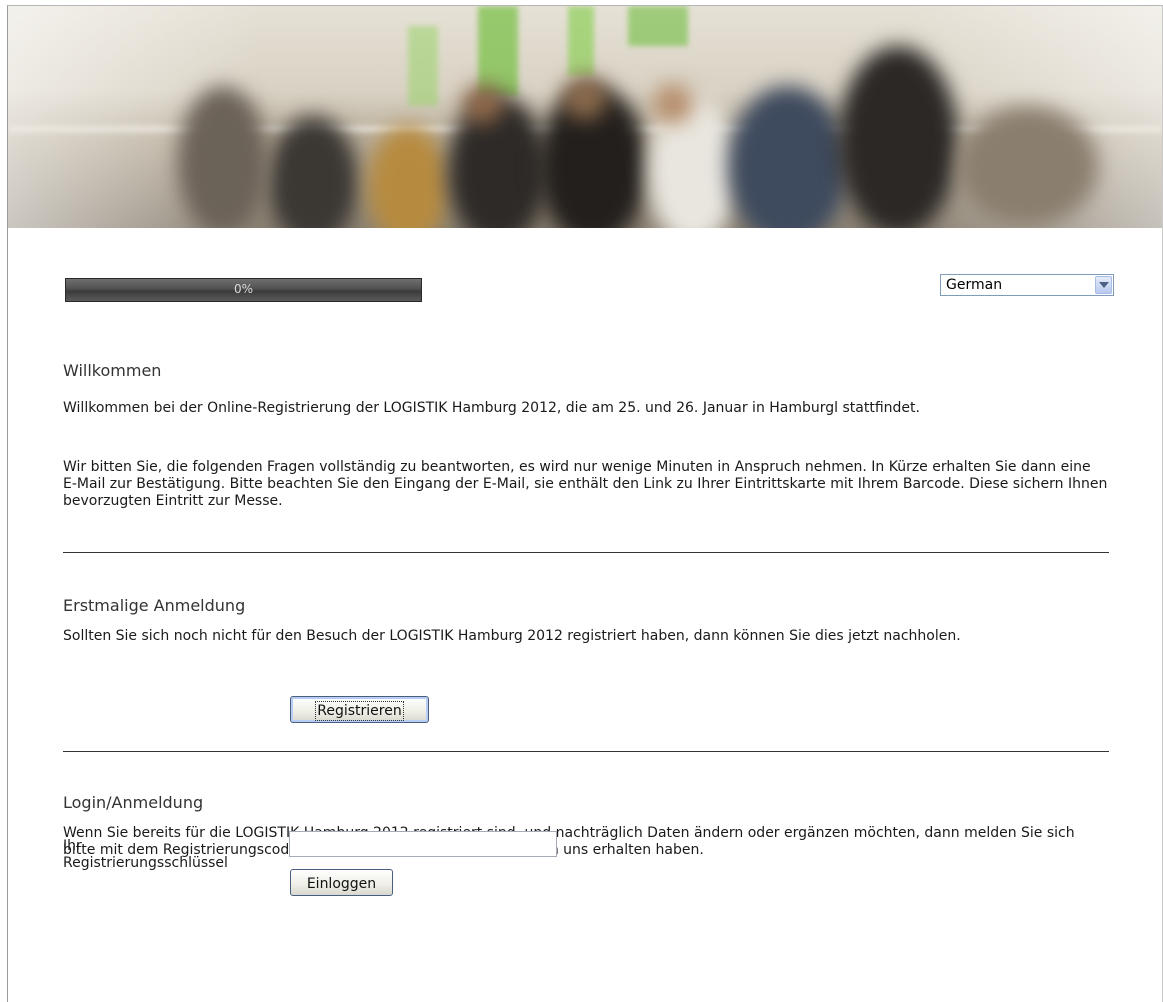  What do you see at coordinates (1027, 285) in the screenshot?
I see `language-select: German` at bounding box center [1027, 285].